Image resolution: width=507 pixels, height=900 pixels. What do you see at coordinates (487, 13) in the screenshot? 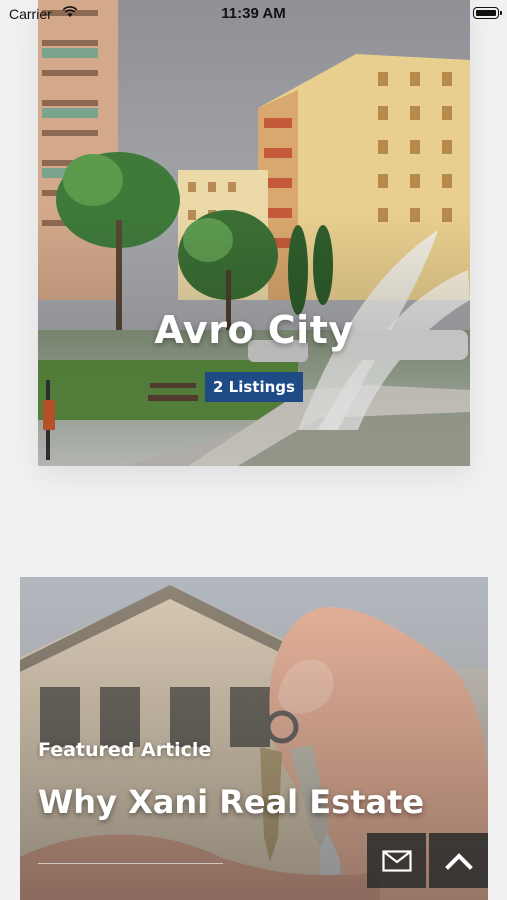
I see `battery-icon` at bounding box center [487, 13].